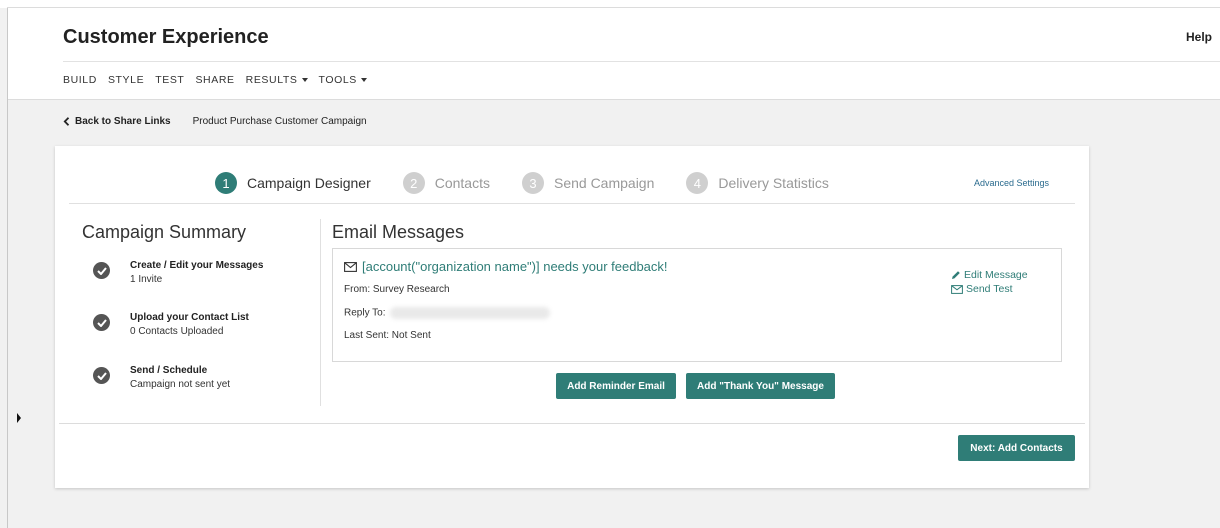 This screenshot has width=1220, height=528. Describe the element at coordinates (123, 121) in the screenshot. I see `back-label: Back to Share Links` at that location.